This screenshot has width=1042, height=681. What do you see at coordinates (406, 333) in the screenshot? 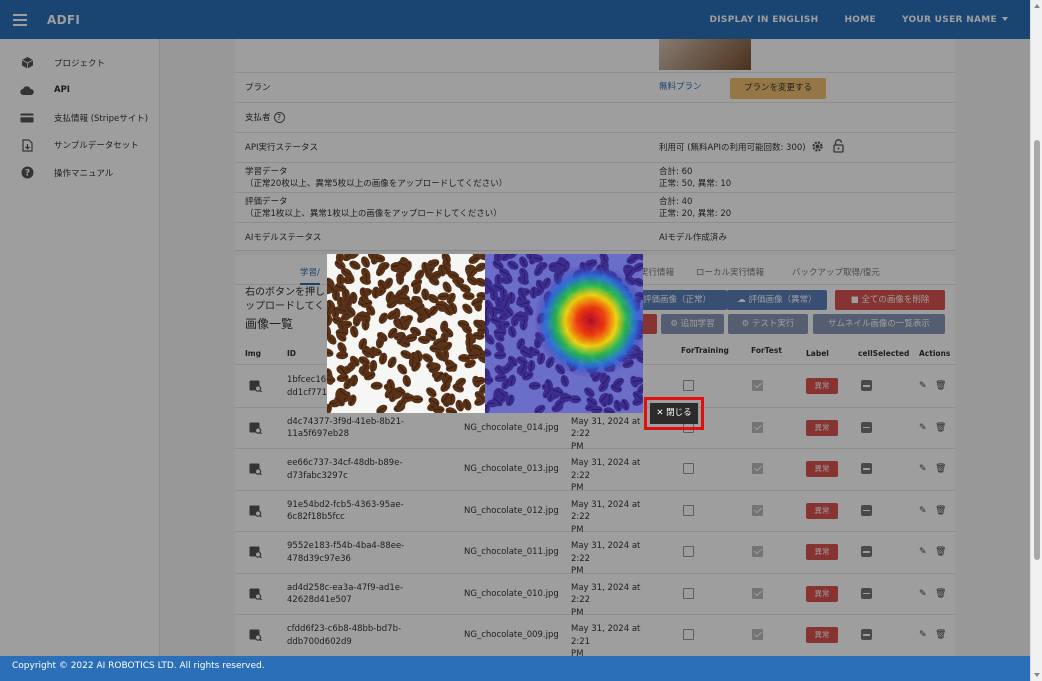
I see `original-image` at bounding box center [406, 333].